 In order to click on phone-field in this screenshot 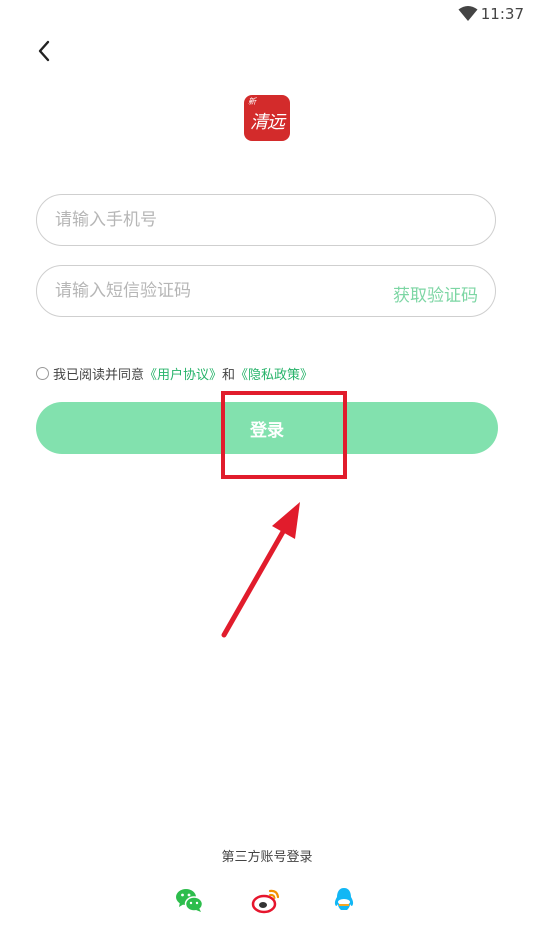, I will do `click(266, 220)`.